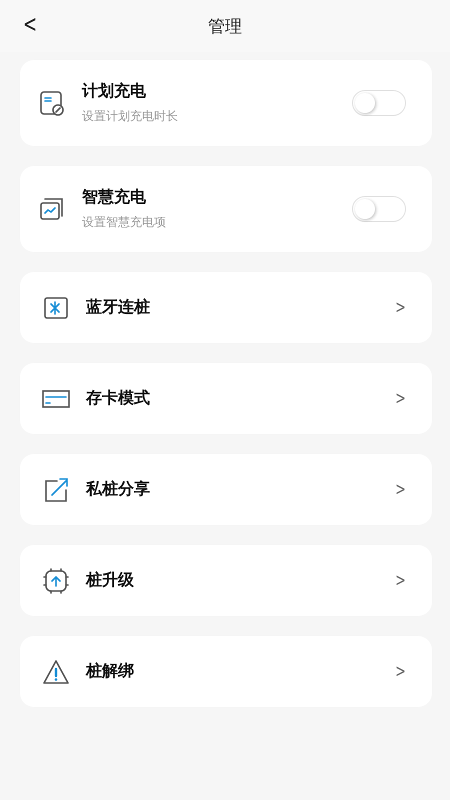 The image size is (450, 800). I want to click on menu-item-label: 存卡模式, so click(118, 398).